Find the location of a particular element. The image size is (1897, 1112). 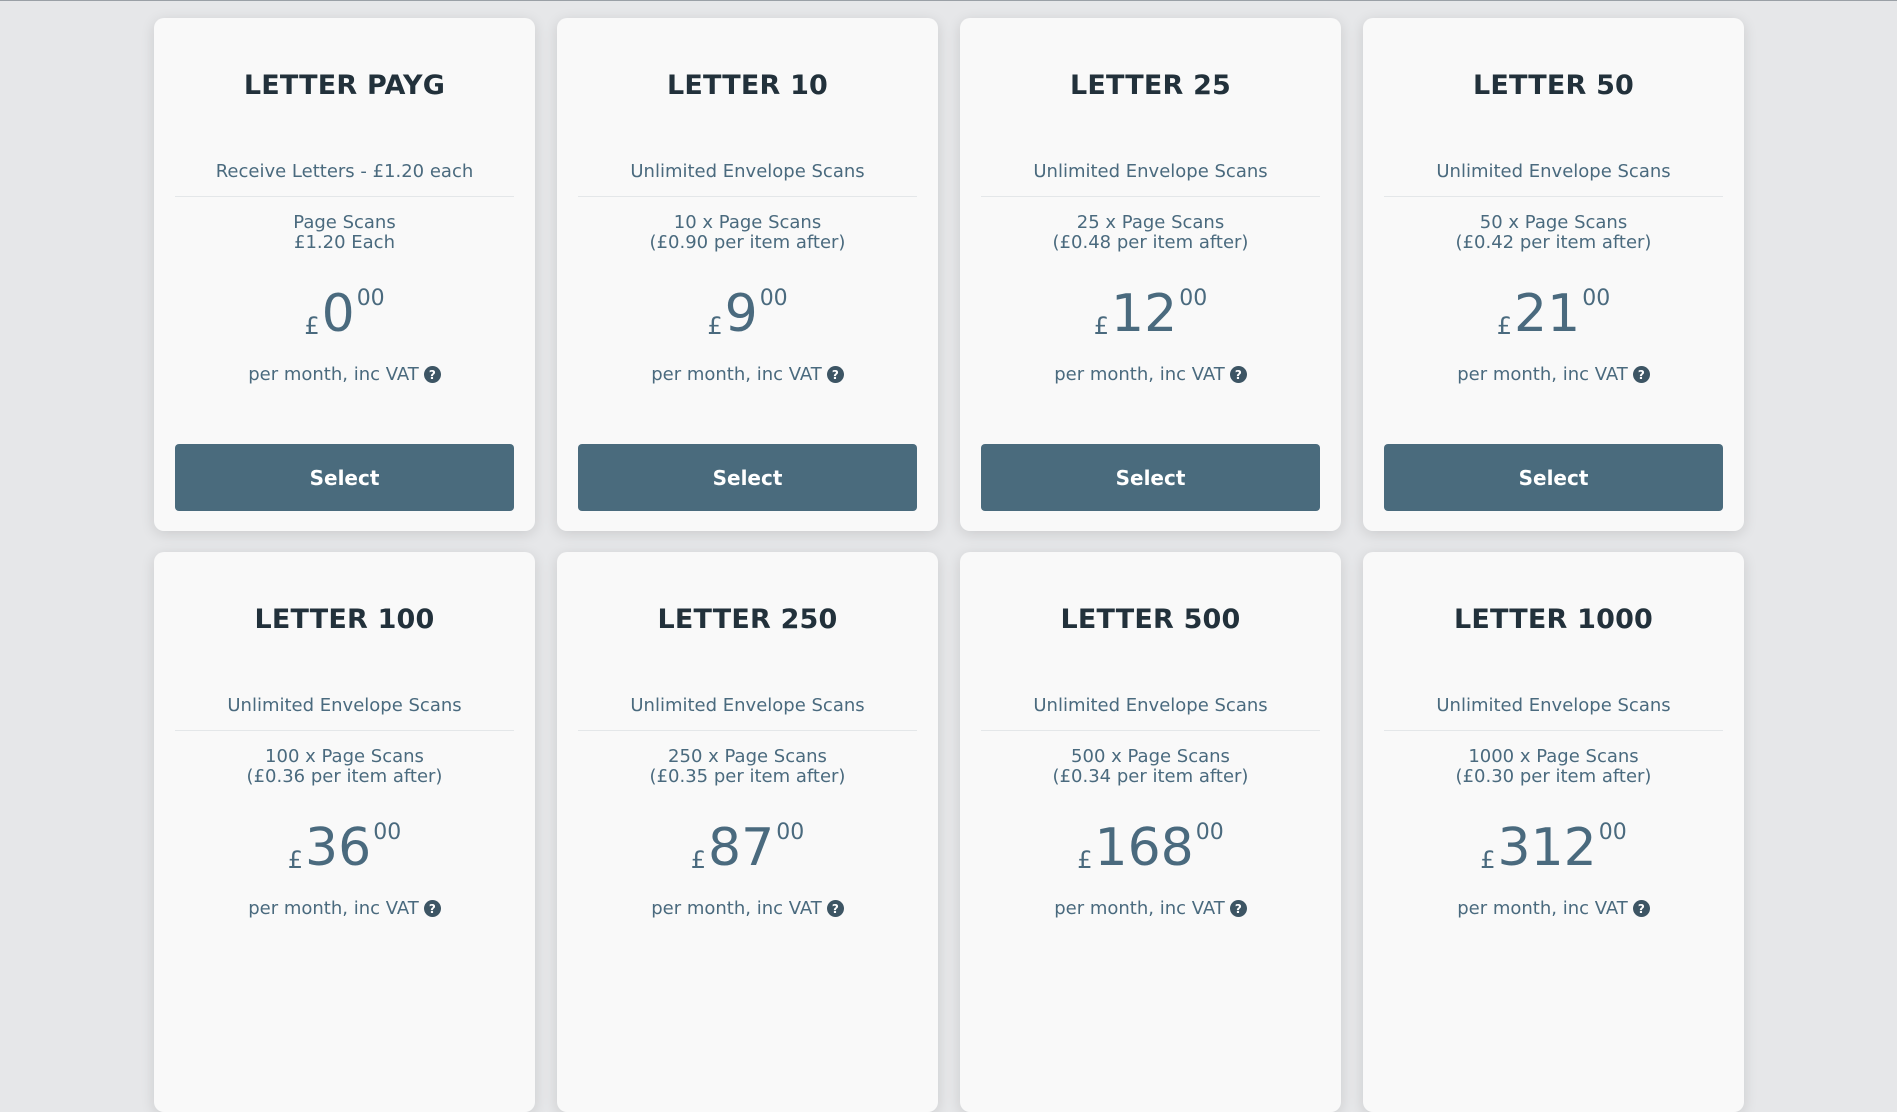

plan-title: LETTER 25 is located at coordinates (1150, 85).